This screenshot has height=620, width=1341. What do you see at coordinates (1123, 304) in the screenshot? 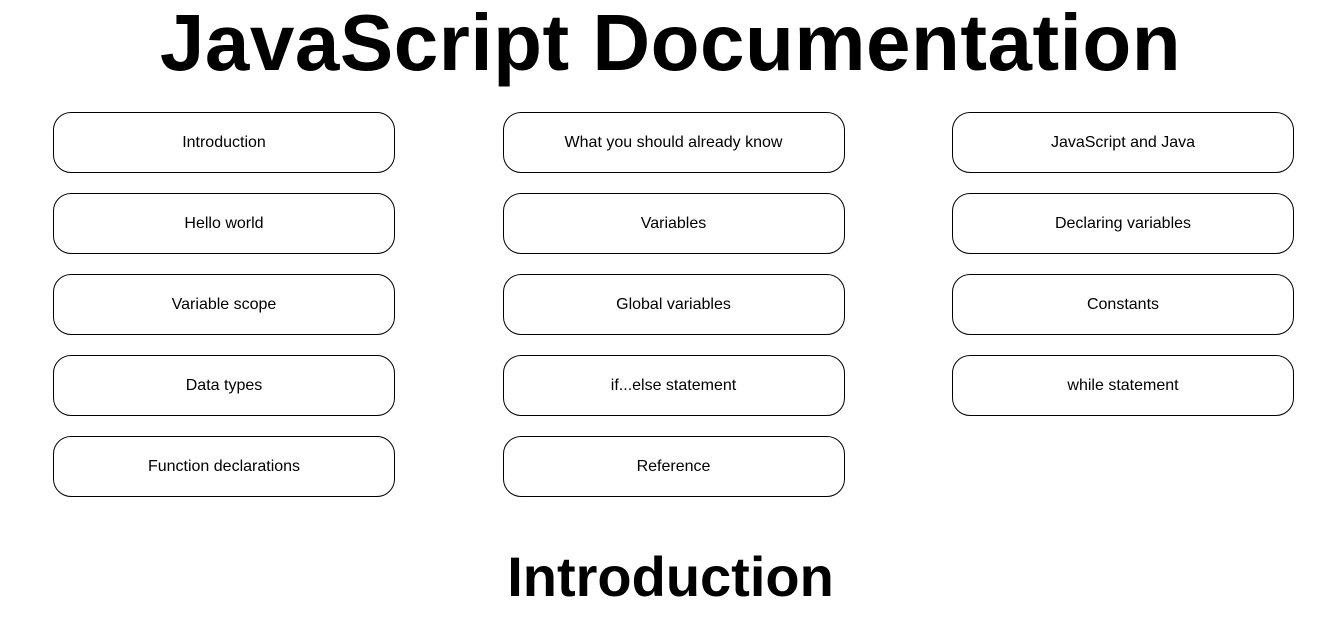
I see `nav-button-constants: Constants` at bounding box center [1123, 304].